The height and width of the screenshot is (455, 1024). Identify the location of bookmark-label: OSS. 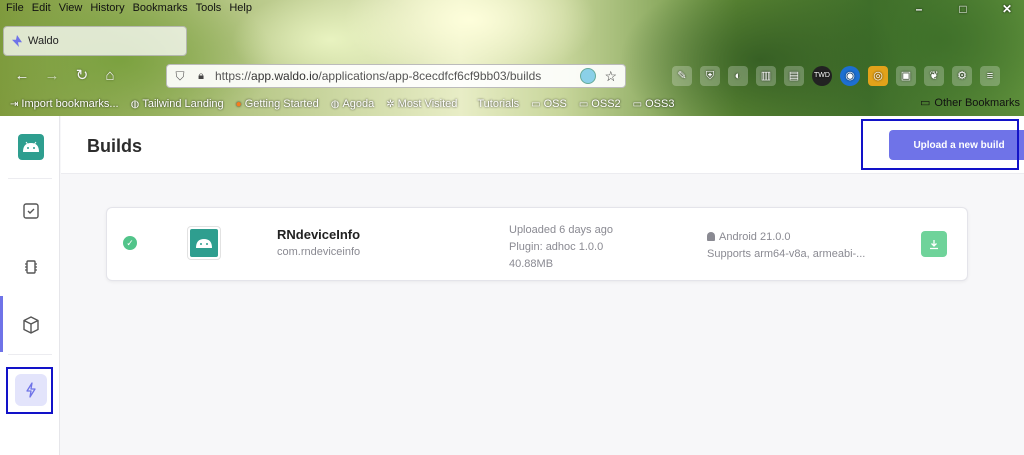
(555, 104).